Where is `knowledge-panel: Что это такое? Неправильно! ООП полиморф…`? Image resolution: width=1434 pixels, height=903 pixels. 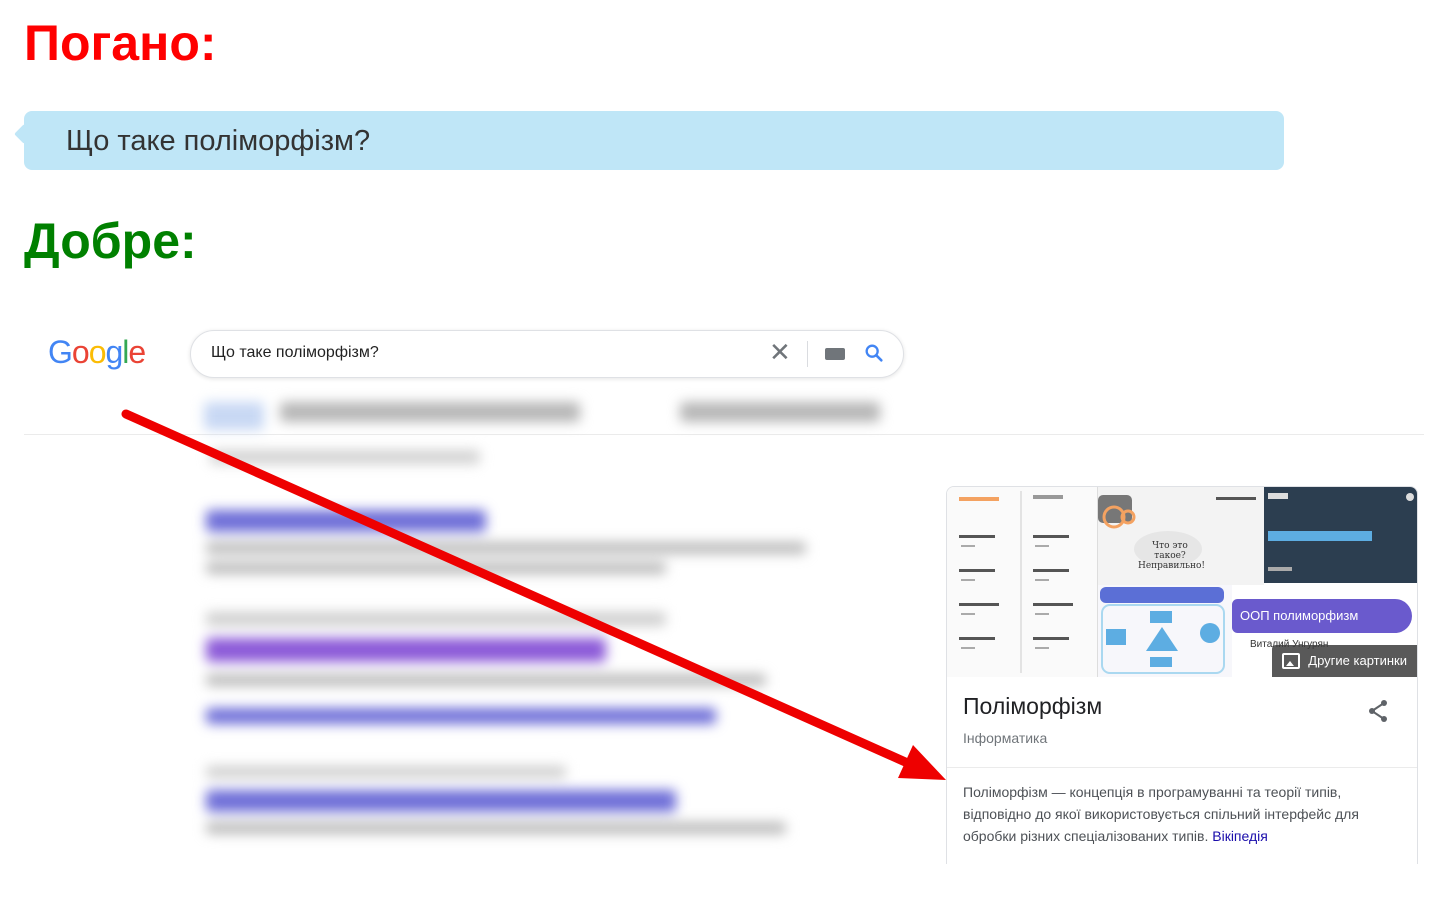
knowledge-panel: Что это такое? Неправильно! ООП полиморф… is located at coordinates (1182, 675).